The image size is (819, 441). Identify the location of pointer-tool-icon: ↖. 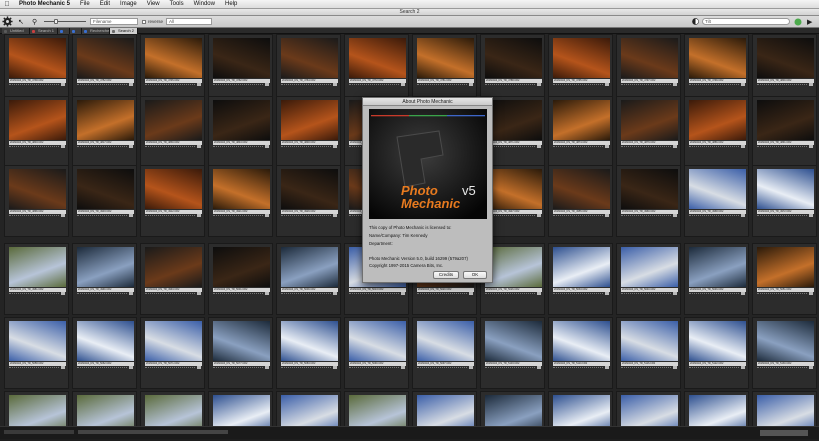
(21, 21).